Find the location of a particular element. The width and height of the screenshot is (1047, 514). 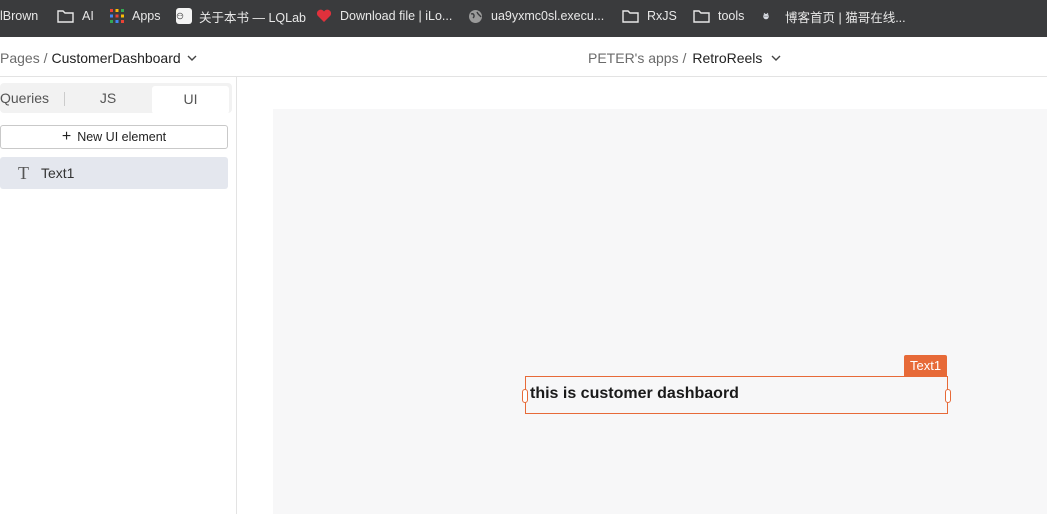

tab-label: UI is located at coordinates (190, 99).